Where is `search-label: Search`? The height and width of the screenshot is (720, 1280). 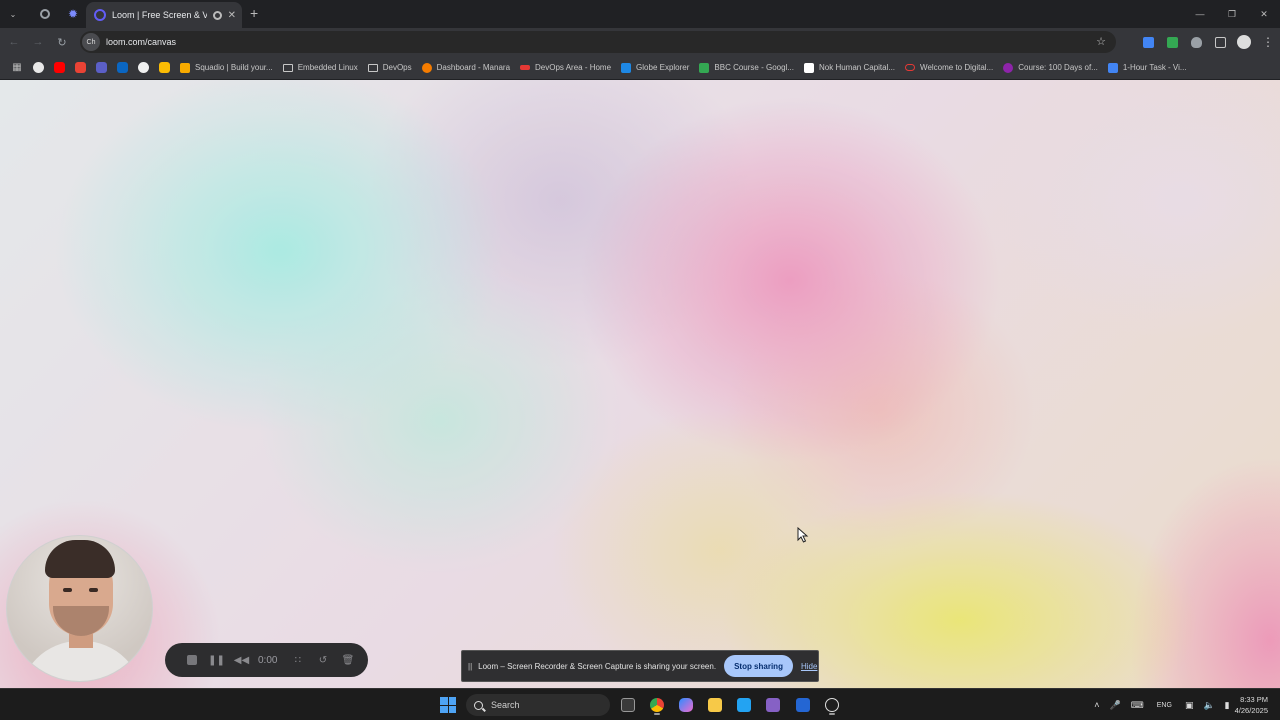 search-label: Search is located at coordinates (505, 705).